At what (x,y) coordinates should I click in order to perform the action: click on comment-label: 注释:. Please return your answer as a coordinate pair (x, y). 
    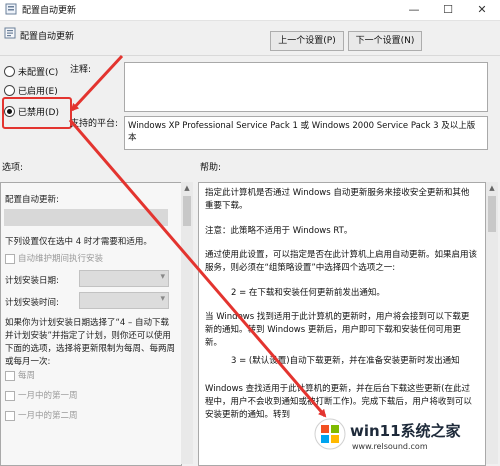
    Looking at the image, I should click on (81, 70).